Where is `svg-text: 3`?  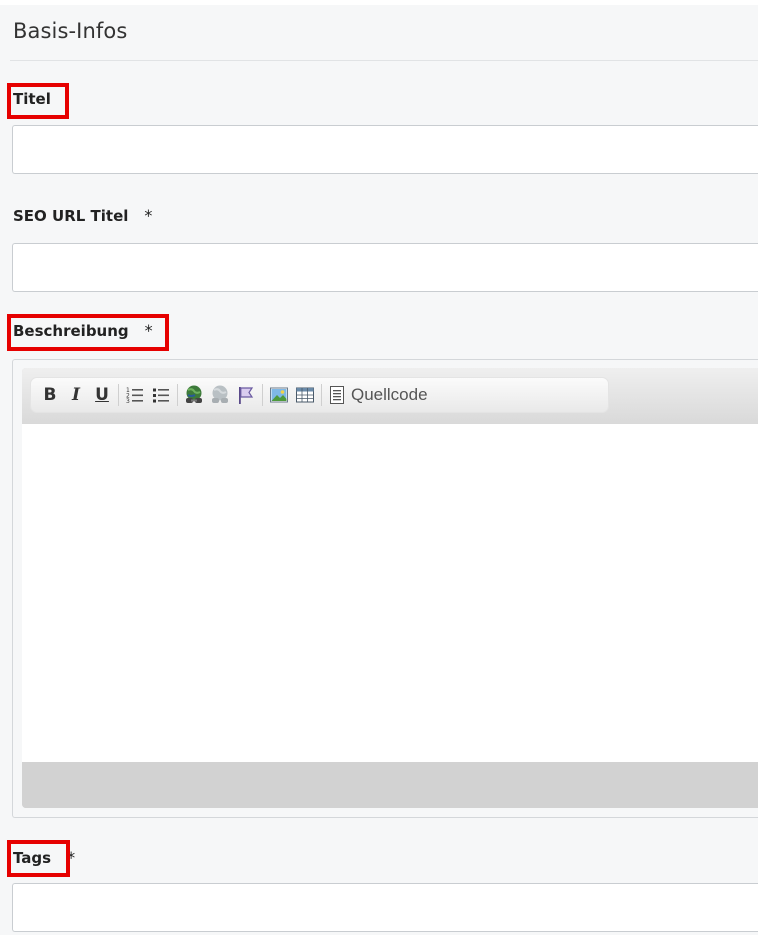
svg-text: 3 is located at coordinates (128, 401).